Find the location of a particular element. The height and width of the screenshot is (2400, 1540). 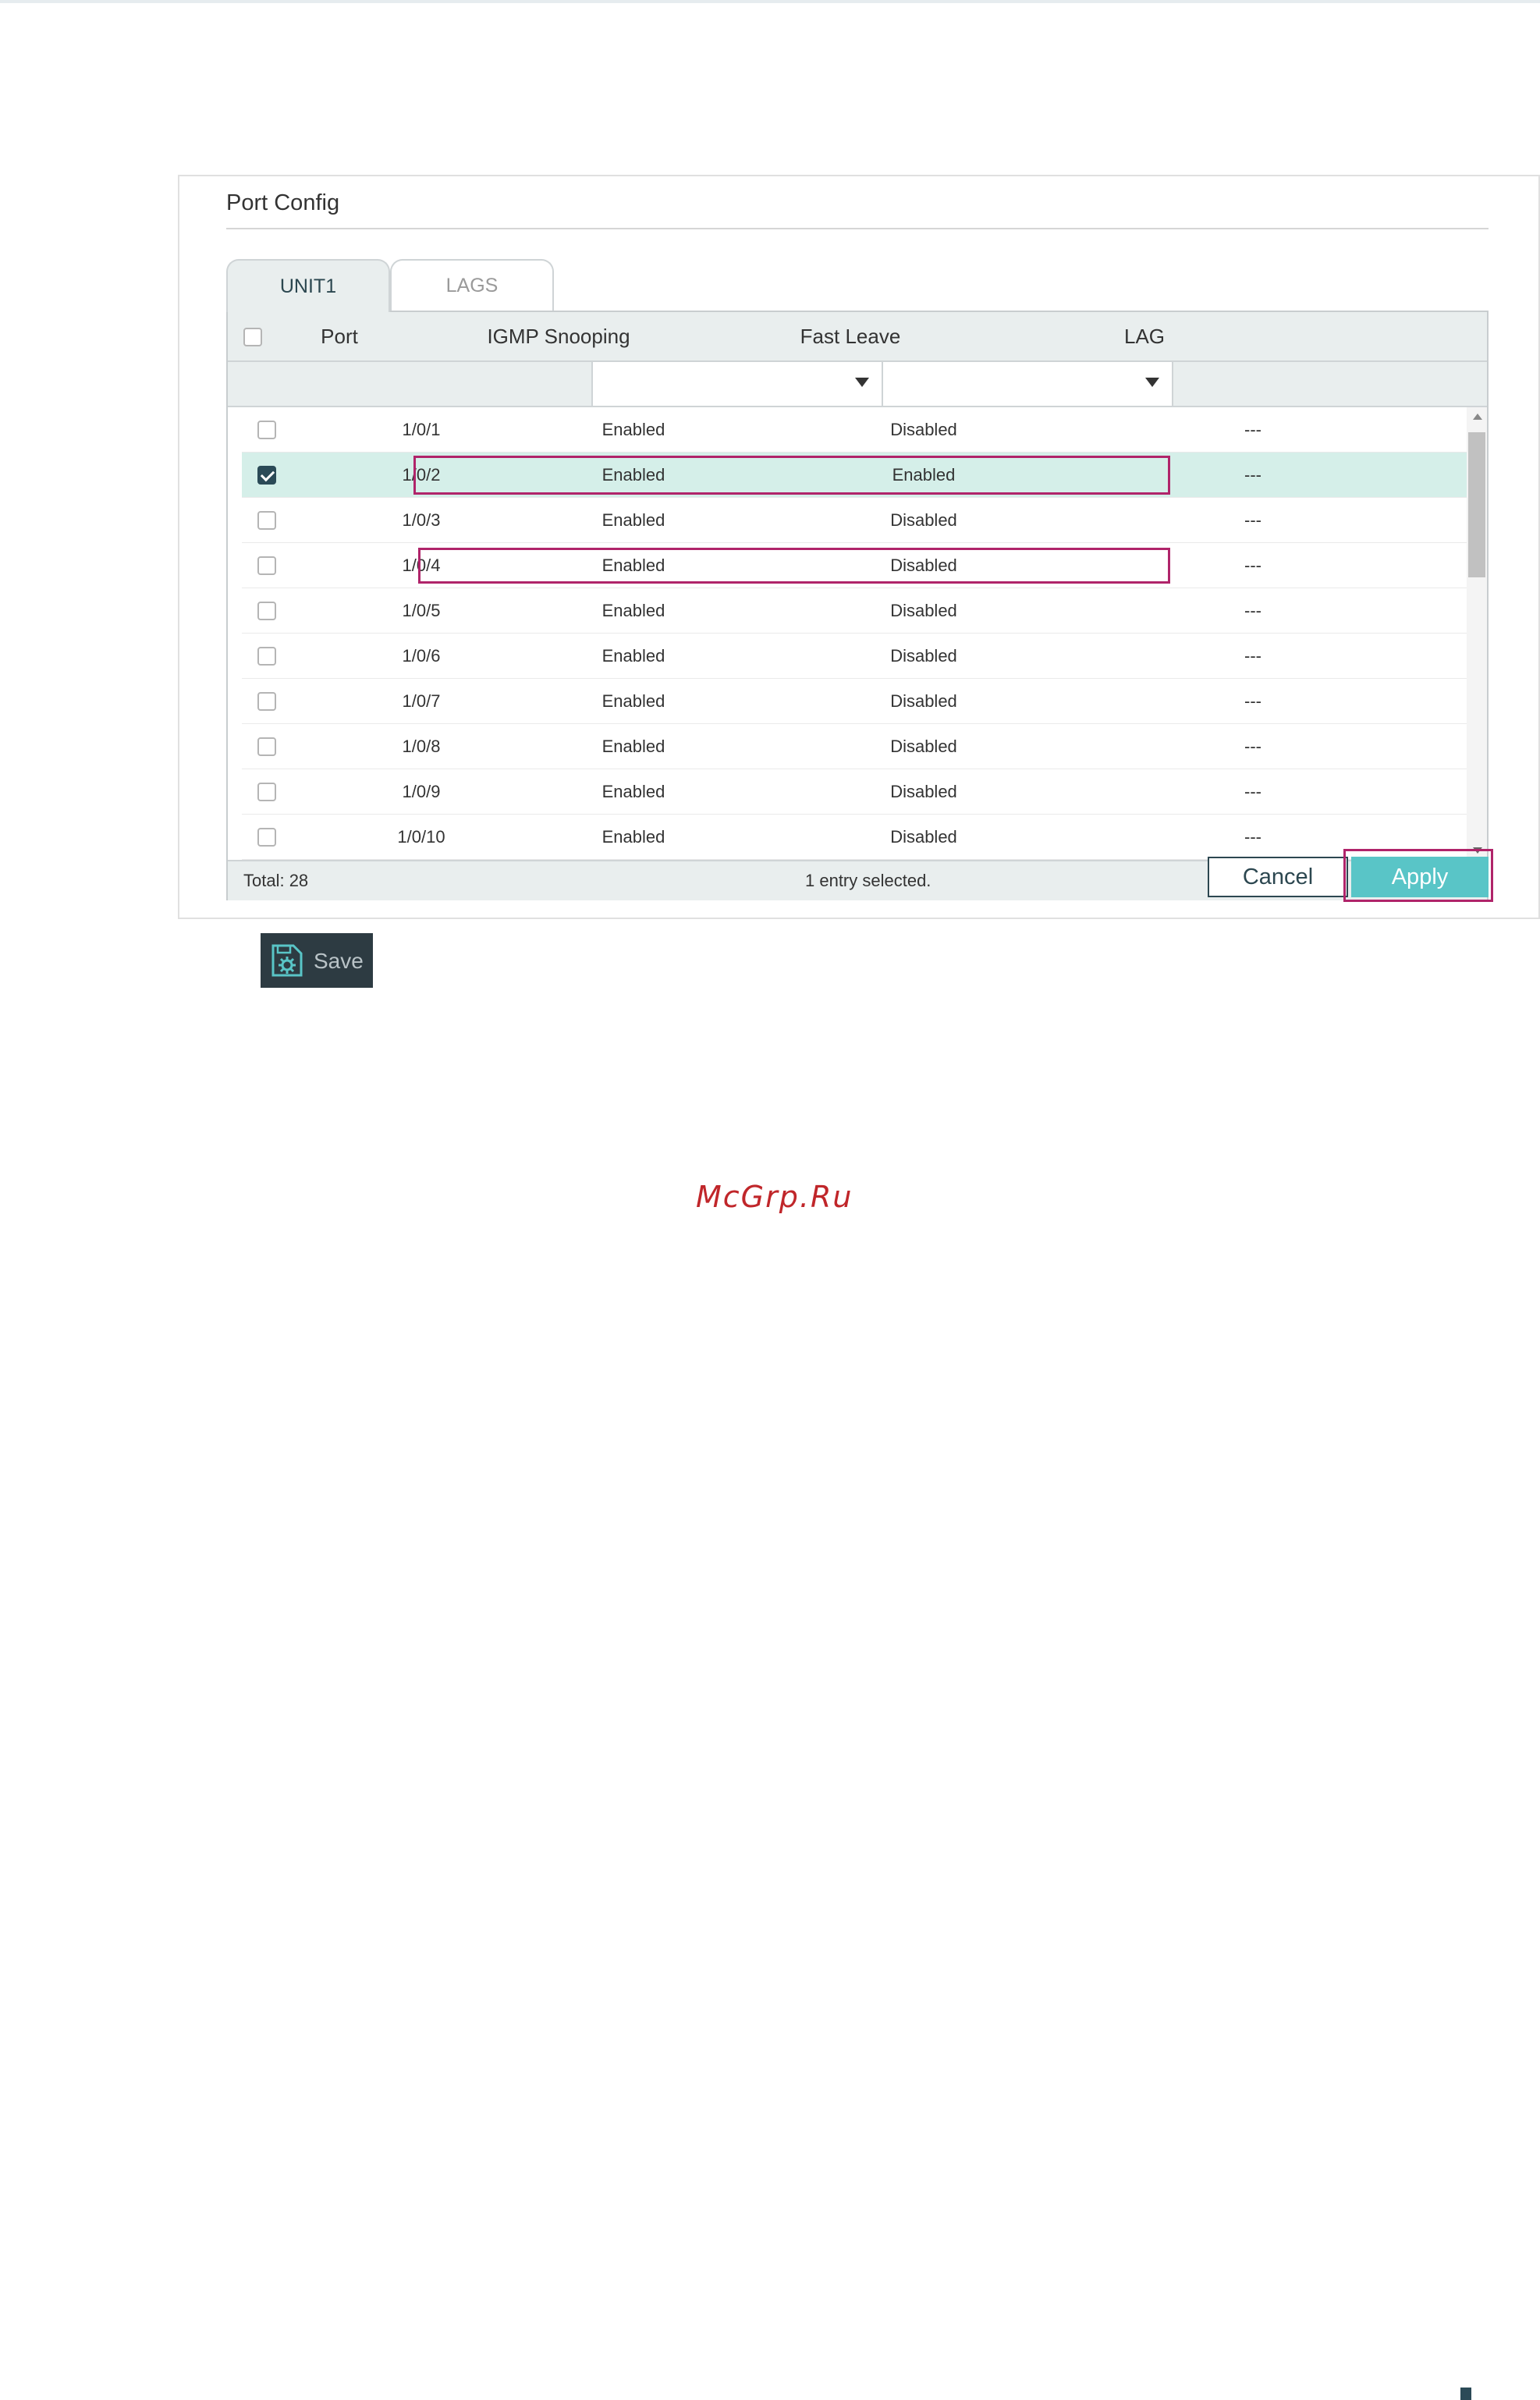

save-button-label: Save is located at coordinates (339, 961).